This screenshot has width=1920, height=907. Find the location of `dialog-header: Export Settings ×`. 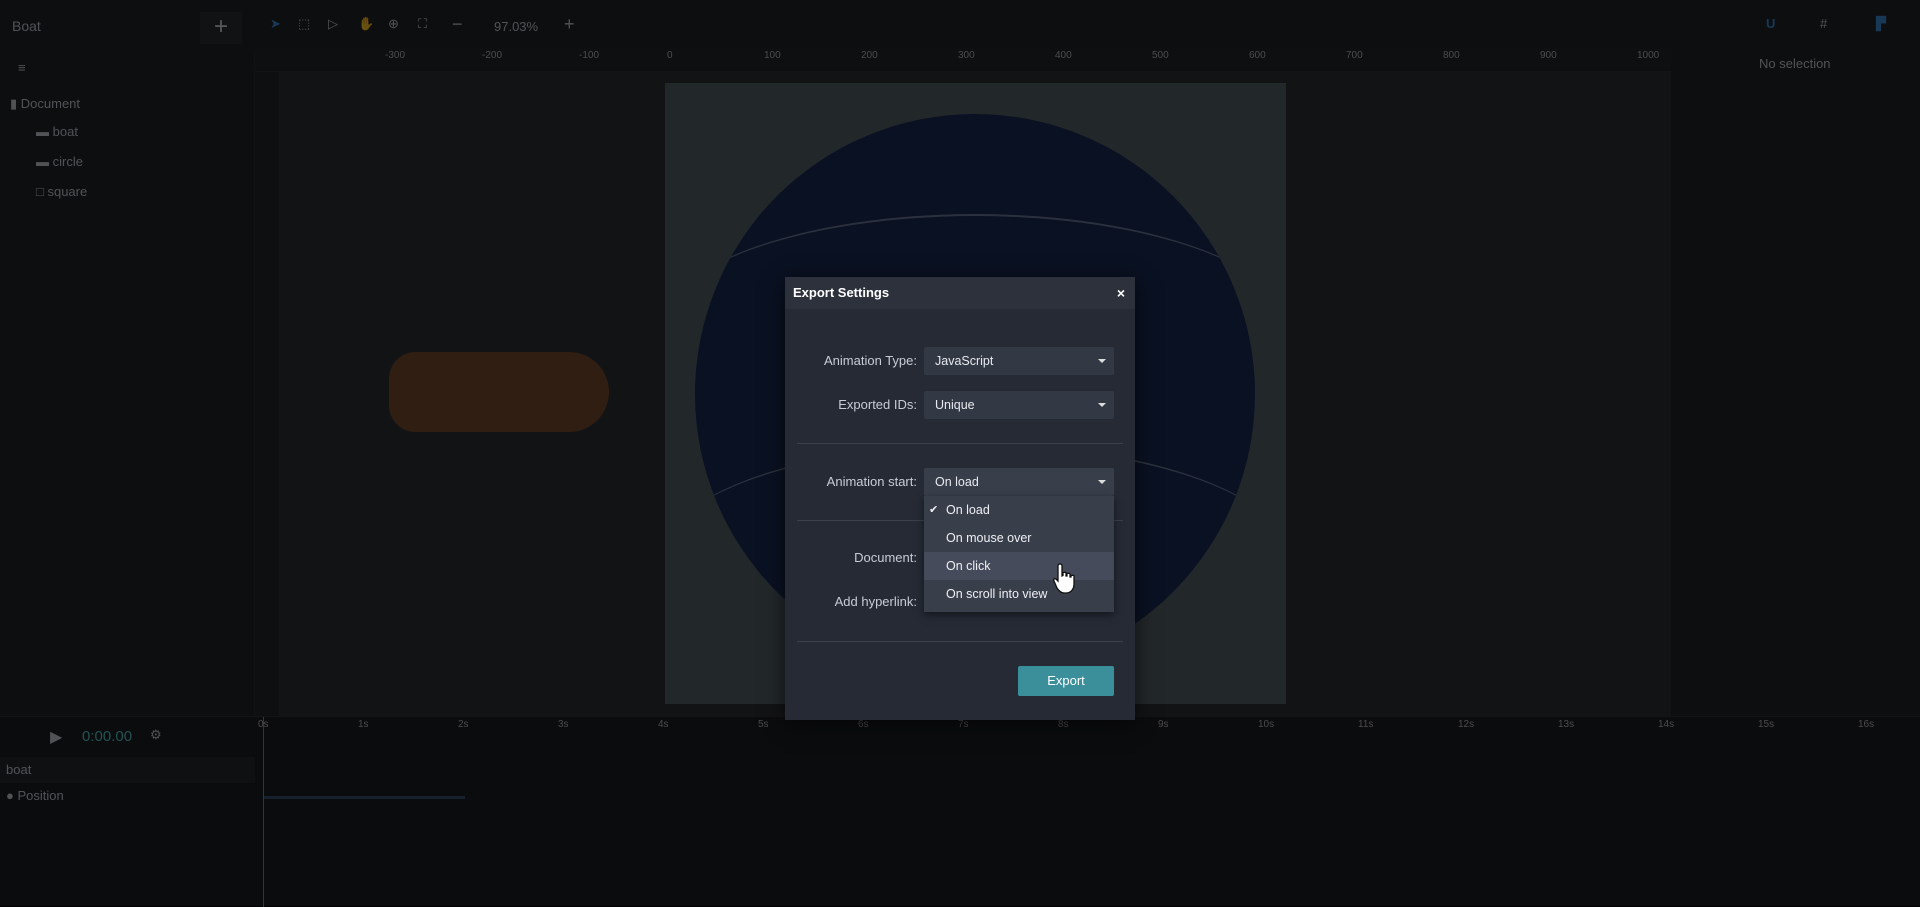

dialog-header: Export Settings × is located at coordinates (960, 293).